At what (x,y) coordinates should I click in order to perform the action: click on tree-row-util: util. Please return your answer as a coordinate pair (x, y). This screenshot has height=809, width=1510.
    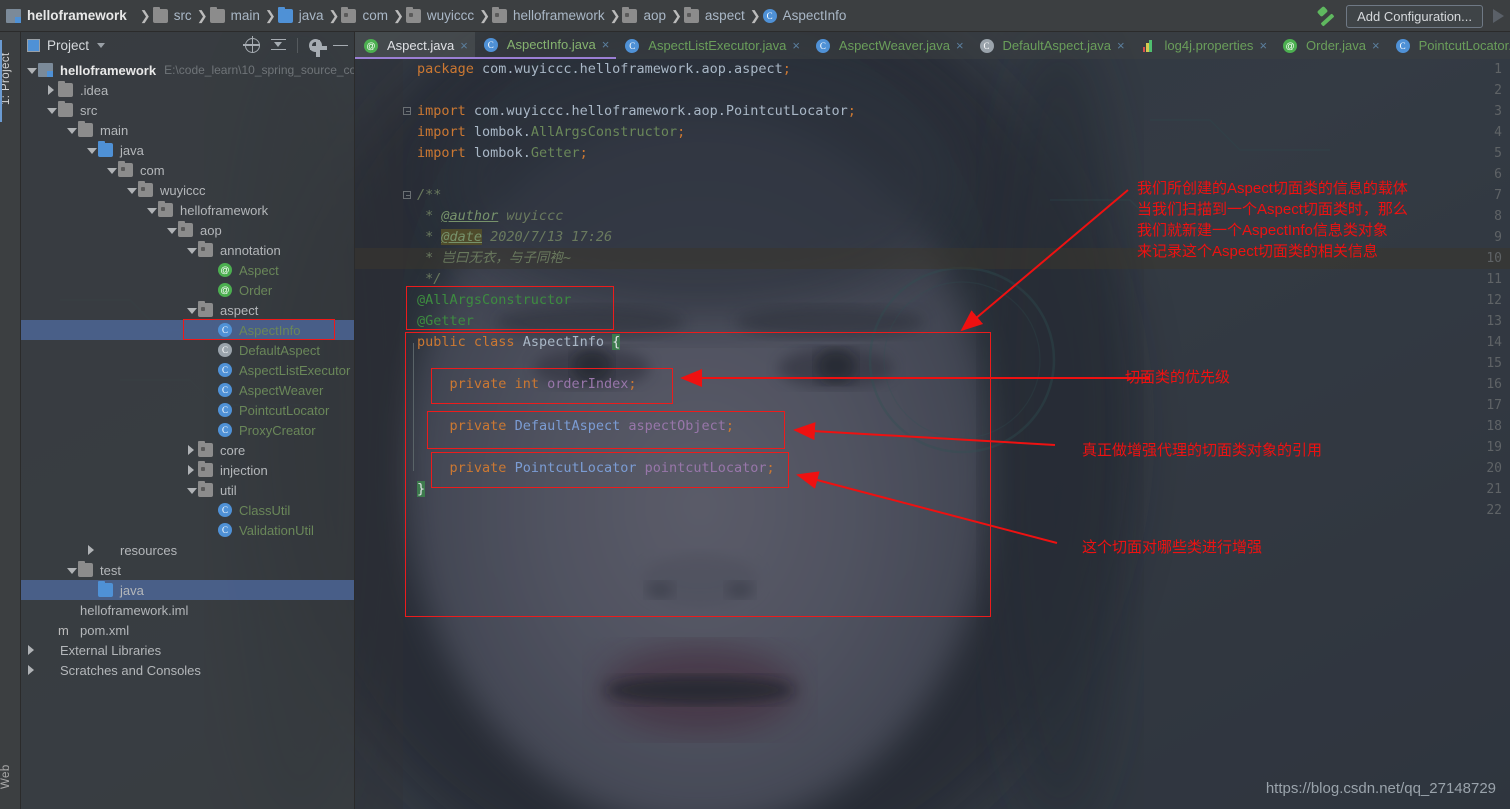
    Looking at the image, I should click on (187, 490).